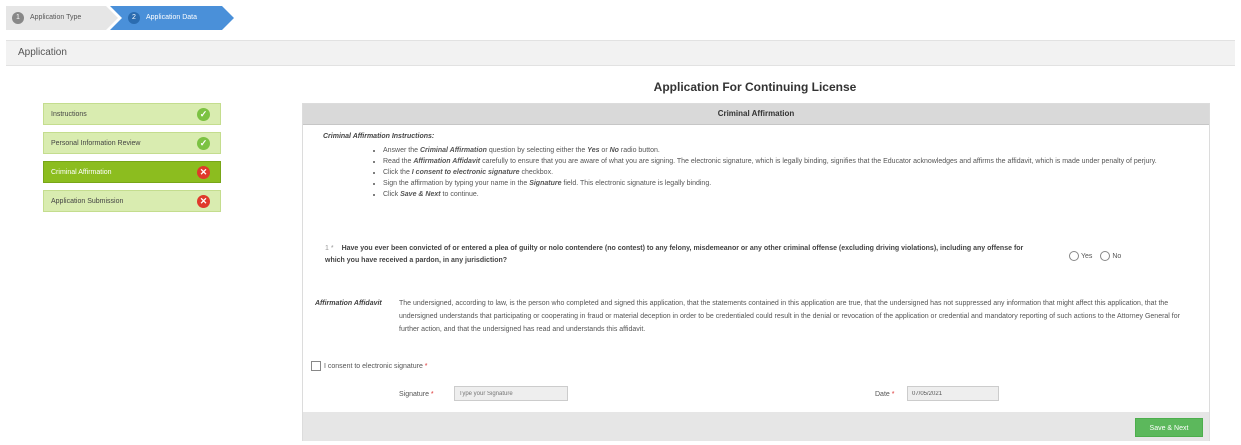 The height and width of the screenshot is (445, 1241). I want to click on sidebar-item-label: Personal Information Review, so click(96, 143).